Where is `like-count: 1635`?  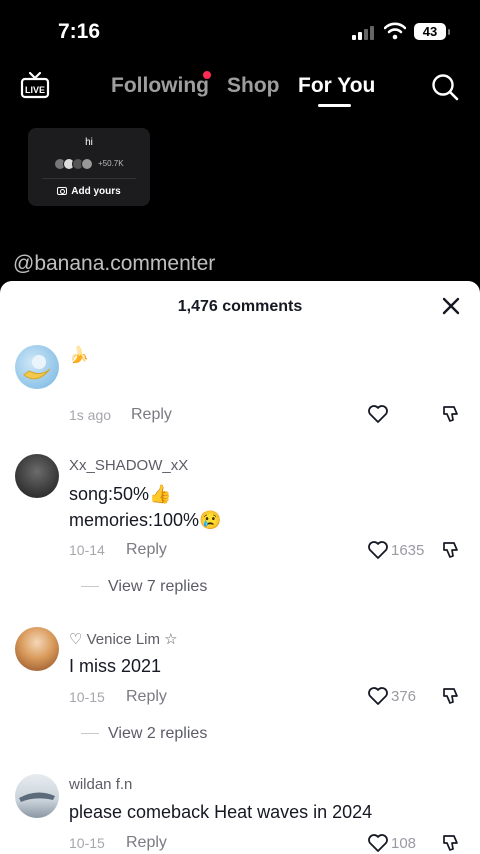 like-count: 1635 is located at coordinates (408, 550).